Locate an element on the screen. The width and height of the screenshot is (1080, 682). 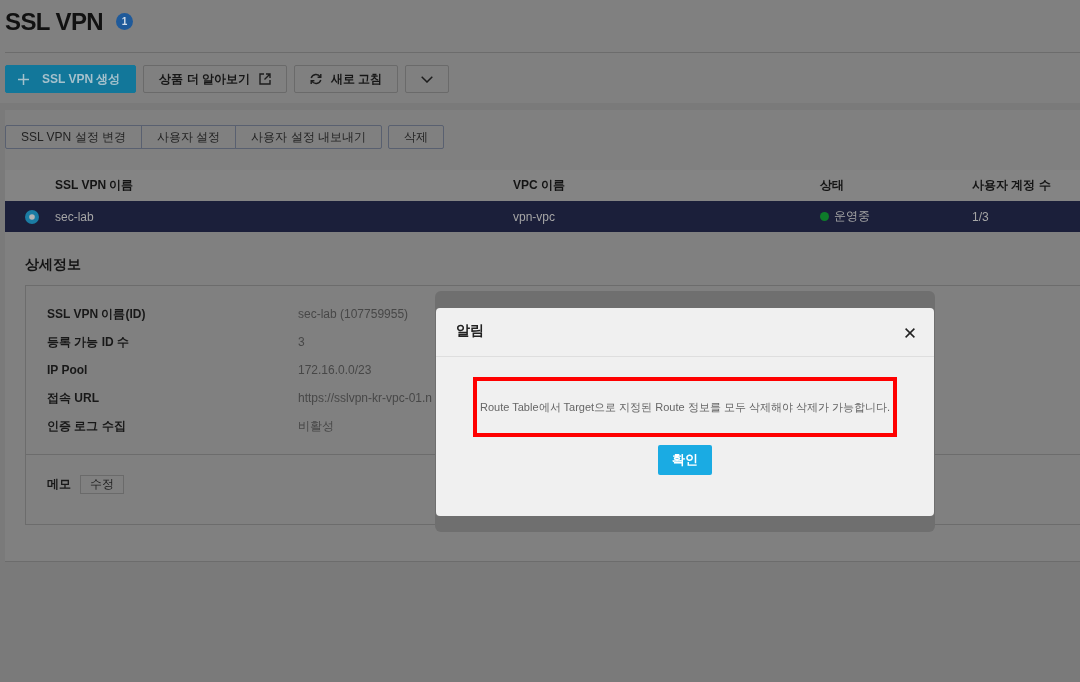
count-badge: 1 is located at coordinates (125, 21).